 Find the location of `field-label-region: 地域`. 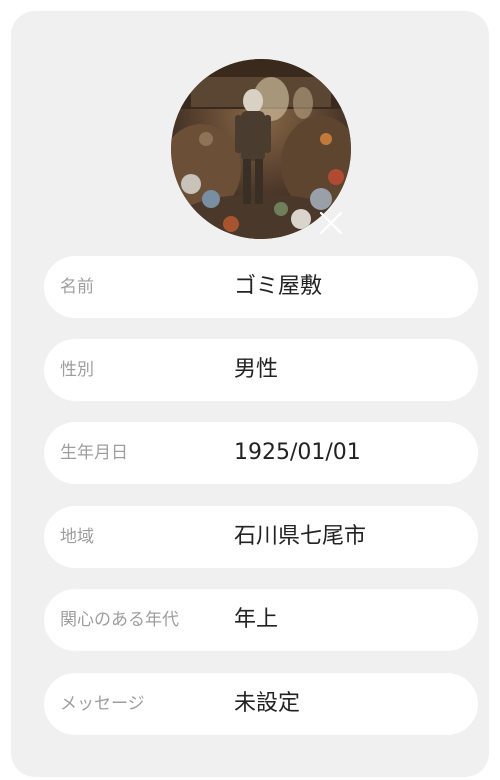

field-label-region: 地域 is located at coordinates (77, 537).